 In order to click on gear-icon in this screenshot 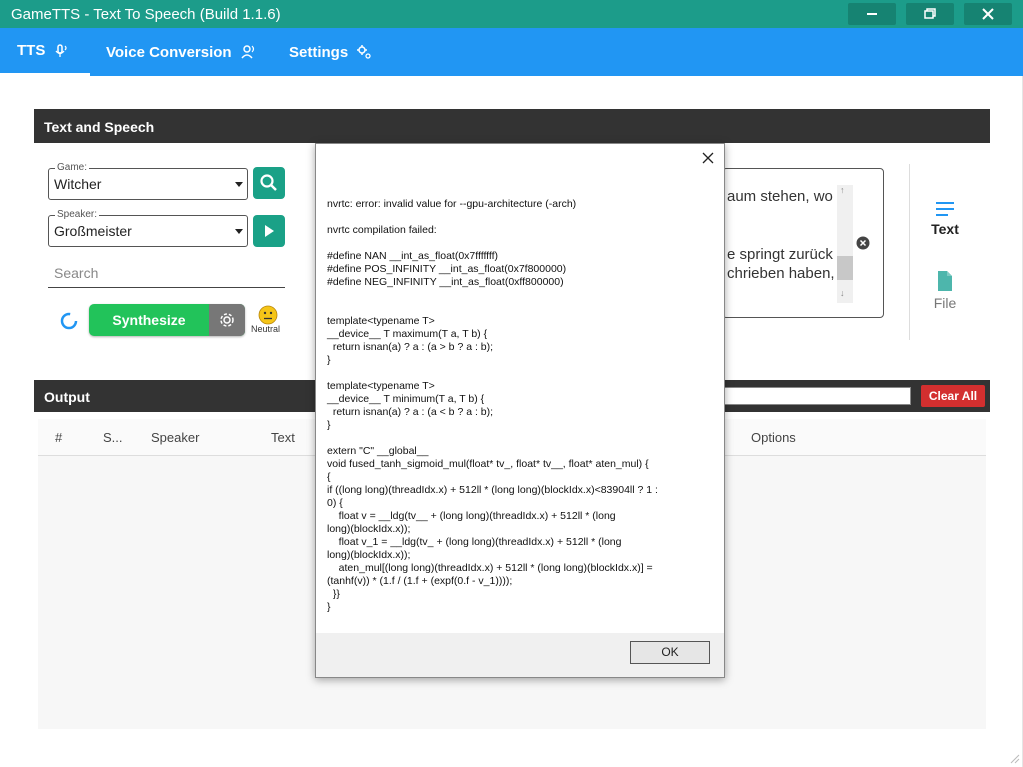, I will do `click(227, 320)`.